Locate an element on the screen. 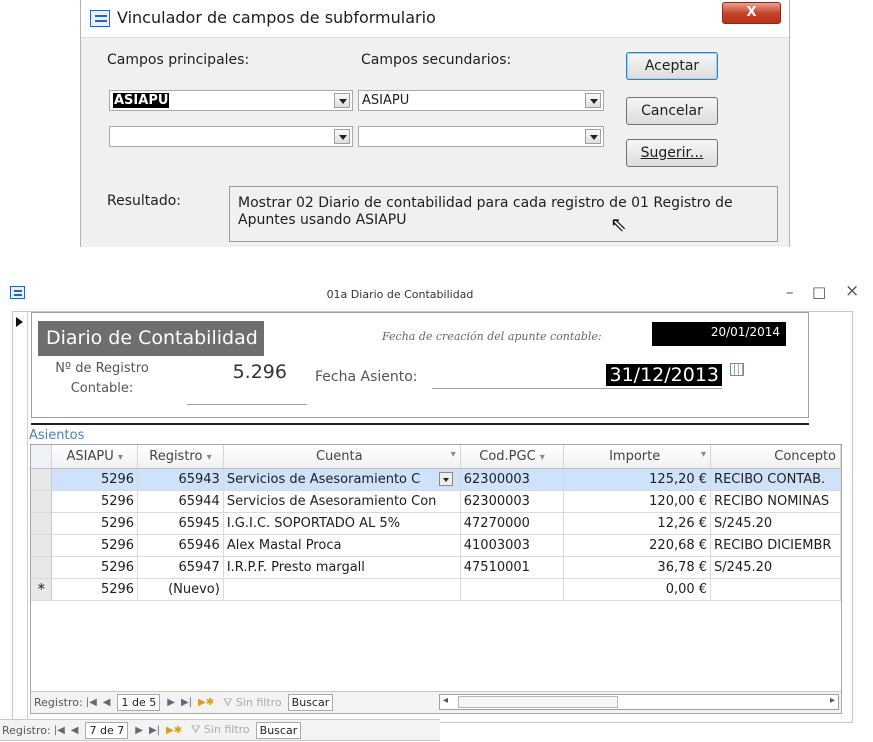  cell-importe: 0,00 € is located at coordinates (637, 589).